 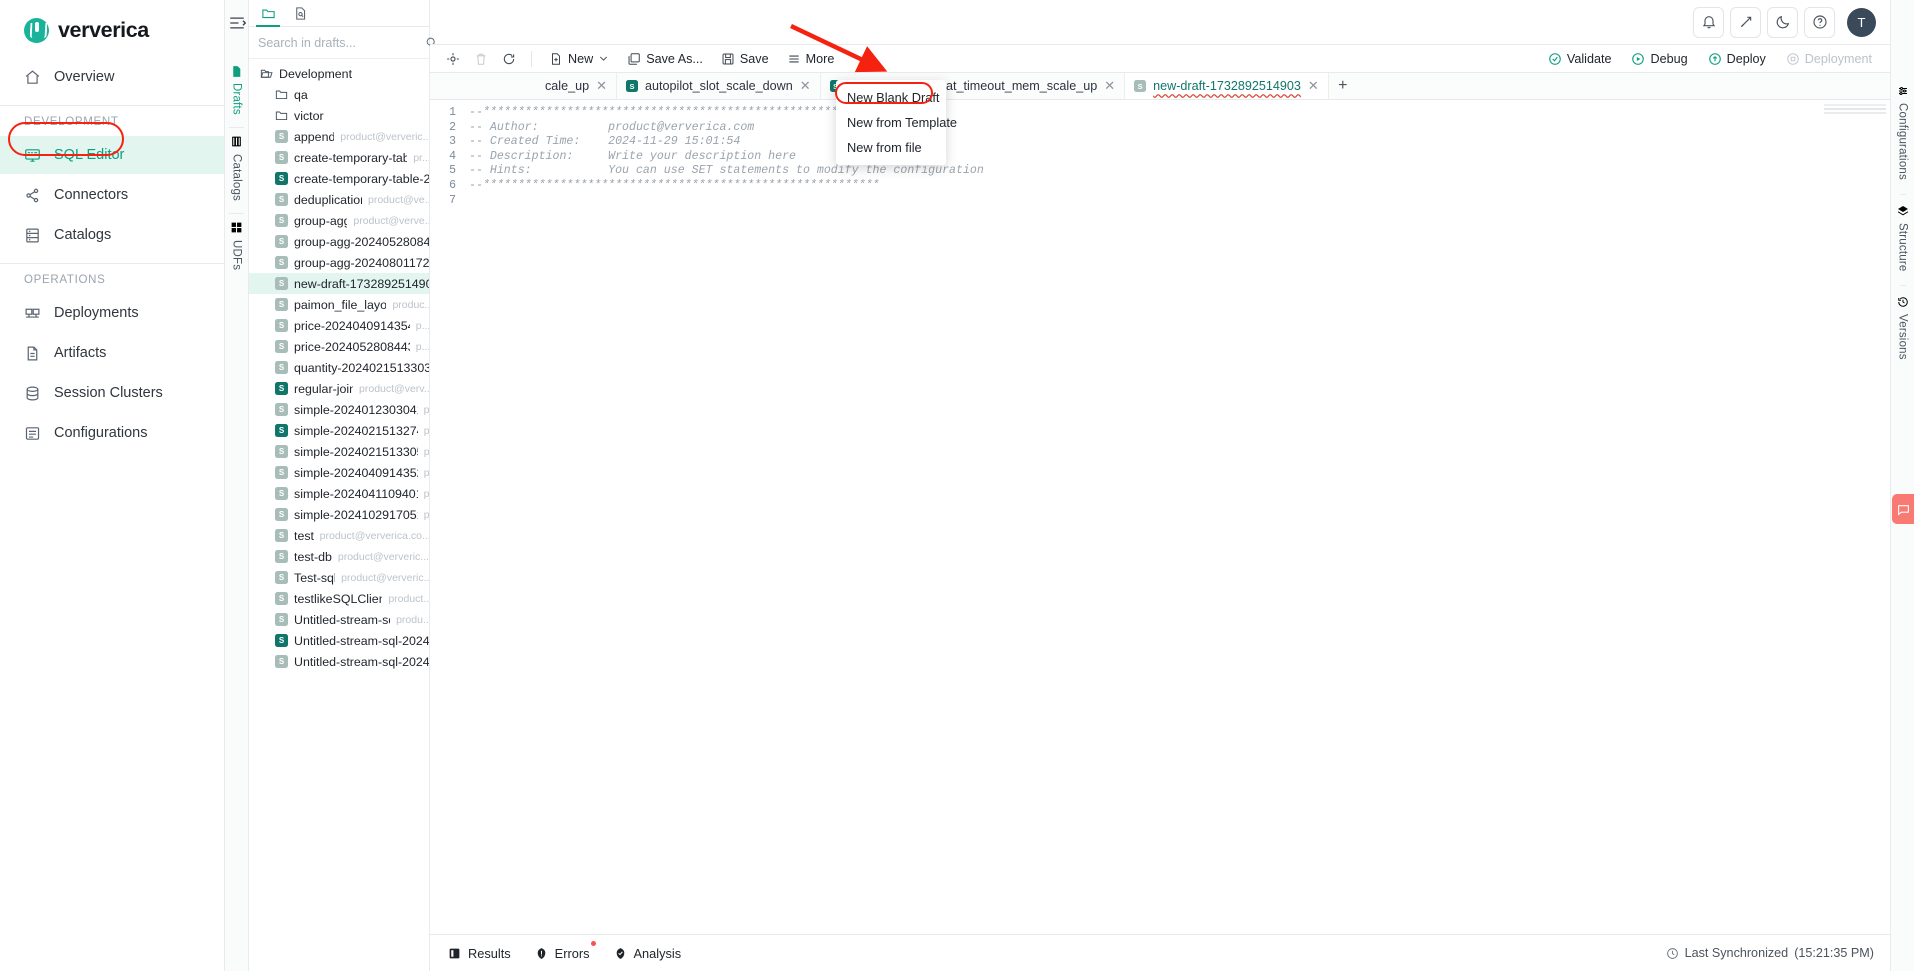 What do you see at coordinates (352, 325) in the screenshot?
I see `tree-item-label: price-20240409143542` at bounding box center [352, 325].